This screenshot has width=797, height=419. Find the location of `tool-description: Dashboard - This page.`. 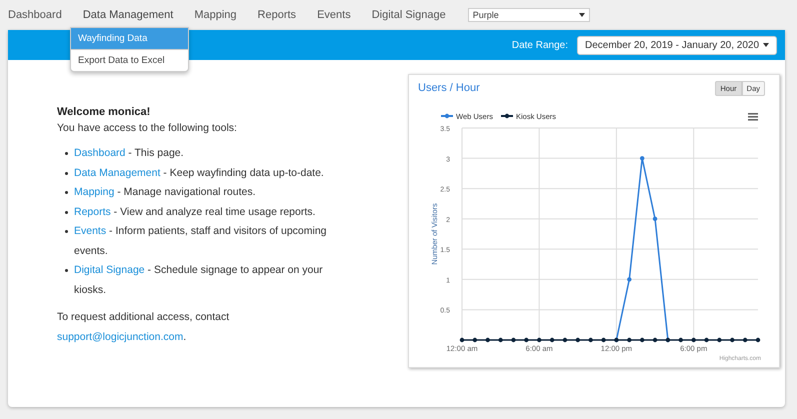

tool-description: Dashboard - This page. is located at coordinates (129, 153).